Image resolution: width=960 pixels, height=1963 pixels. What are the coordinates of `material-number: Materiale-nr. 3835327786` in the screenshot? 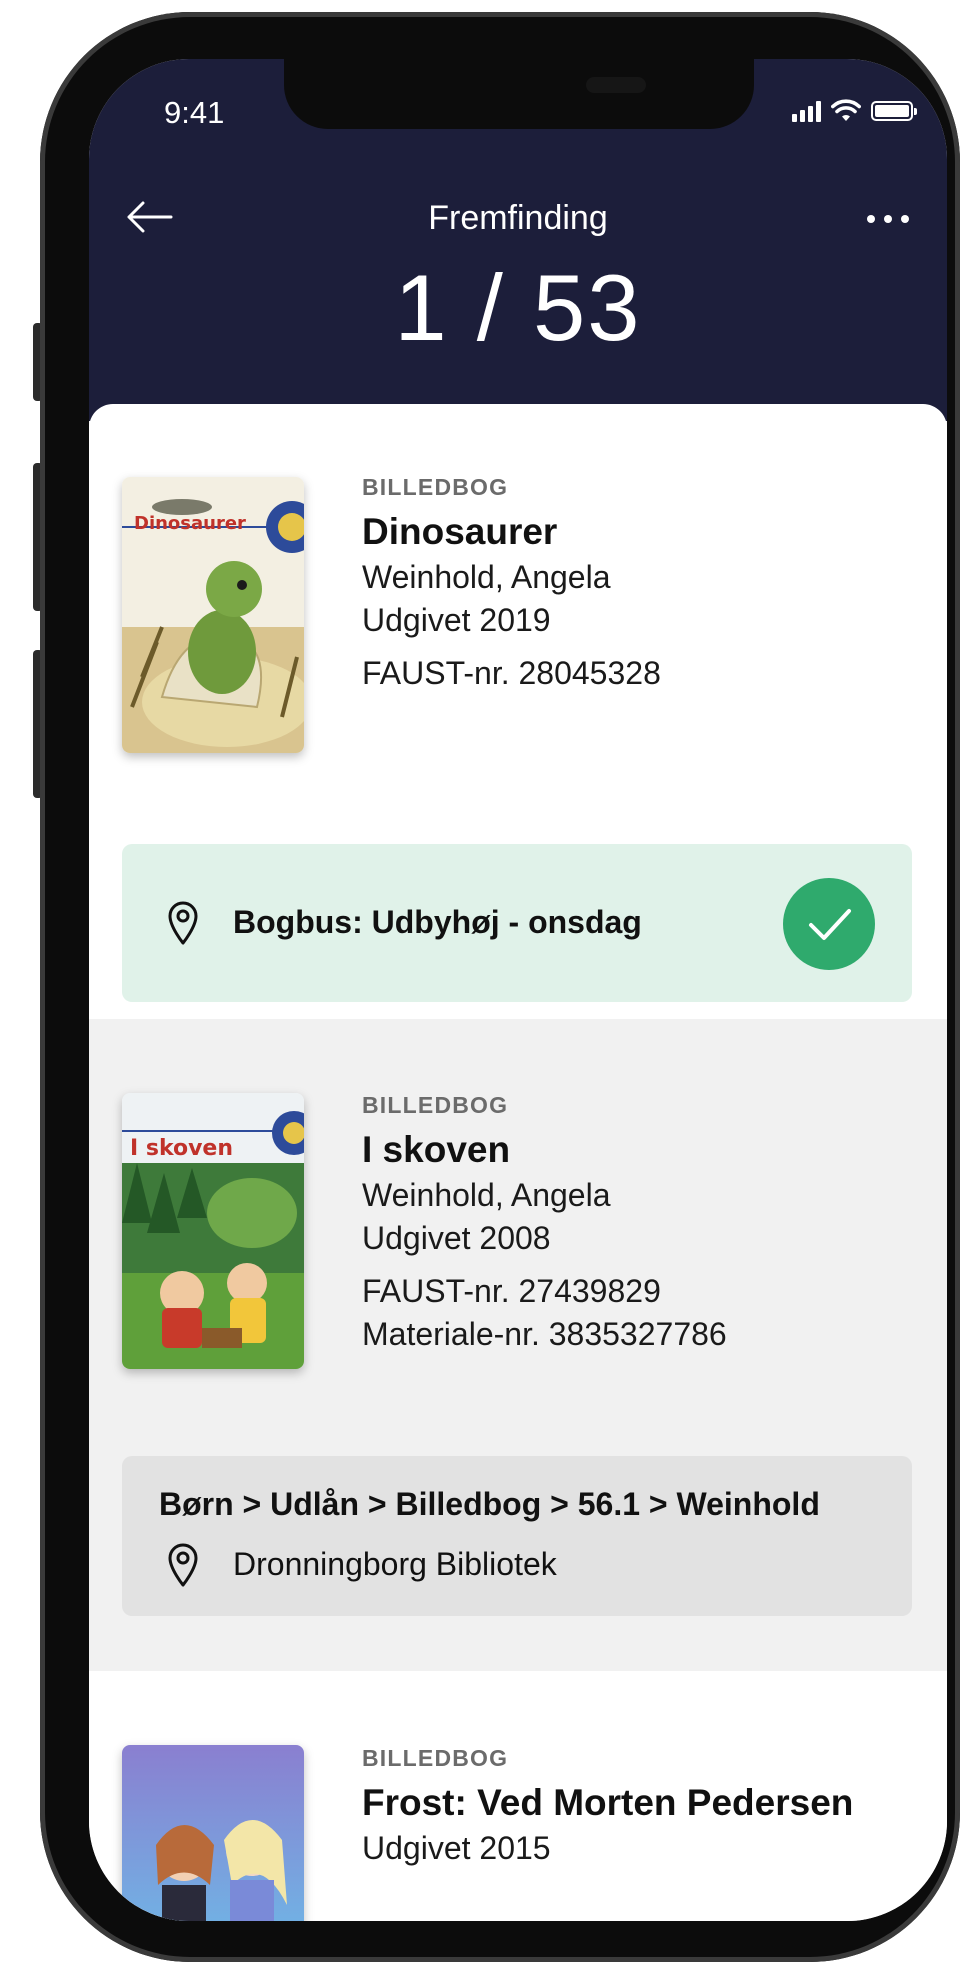 It's located at (544, 1334).